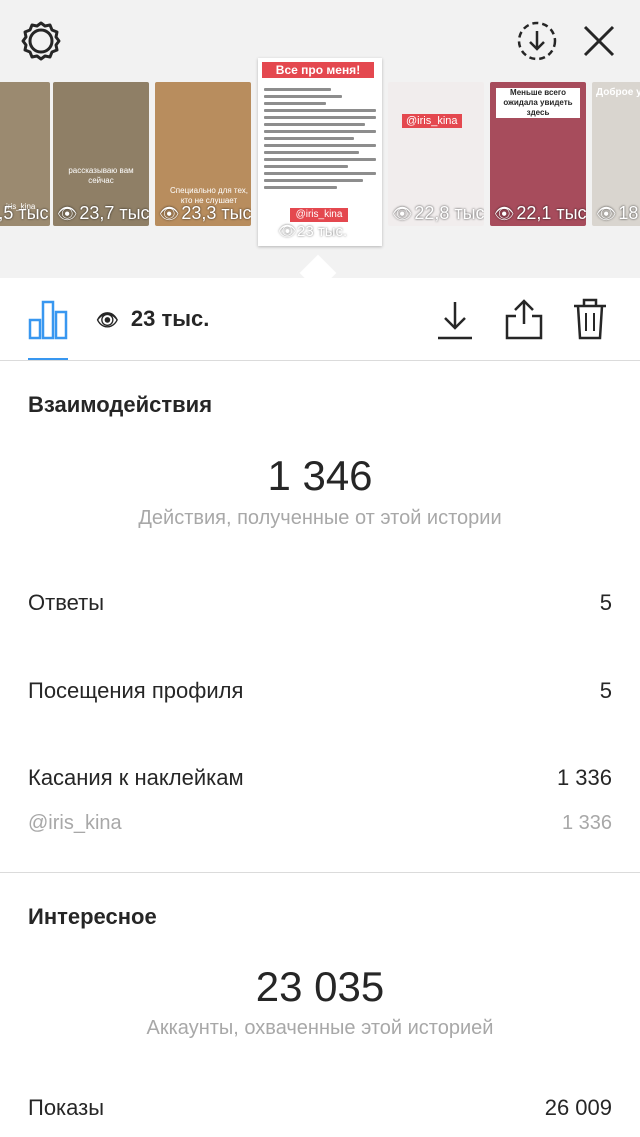  What do you see at coordinates (320, 475) in the screenshot?
I see `interactions-total: 1 346` at bounding box center [320, 475].